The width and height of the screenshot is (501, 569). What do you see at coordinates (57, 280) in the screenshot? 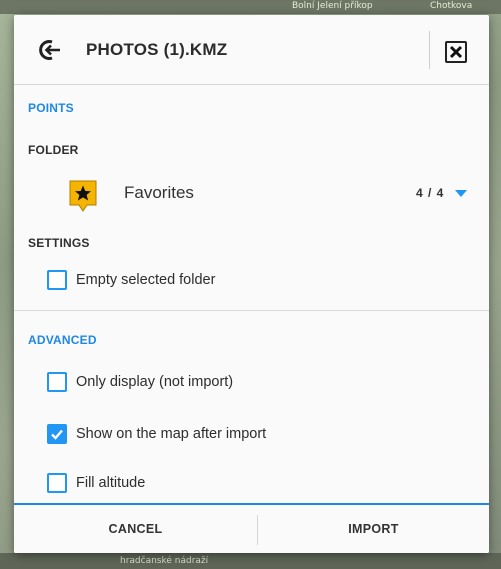
I see `empty-folder-checkbox` at bounding box center [57, 280].